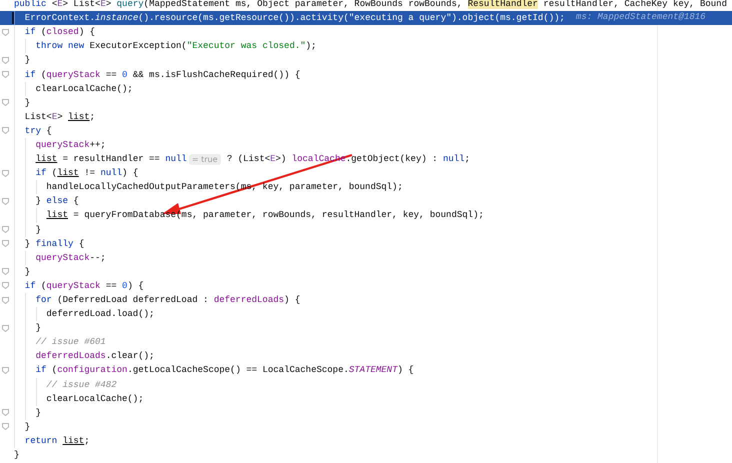  Describe the element at coordinates (87, 173) in the screenshot. I see `code-text: if (list != null) {` at that location.